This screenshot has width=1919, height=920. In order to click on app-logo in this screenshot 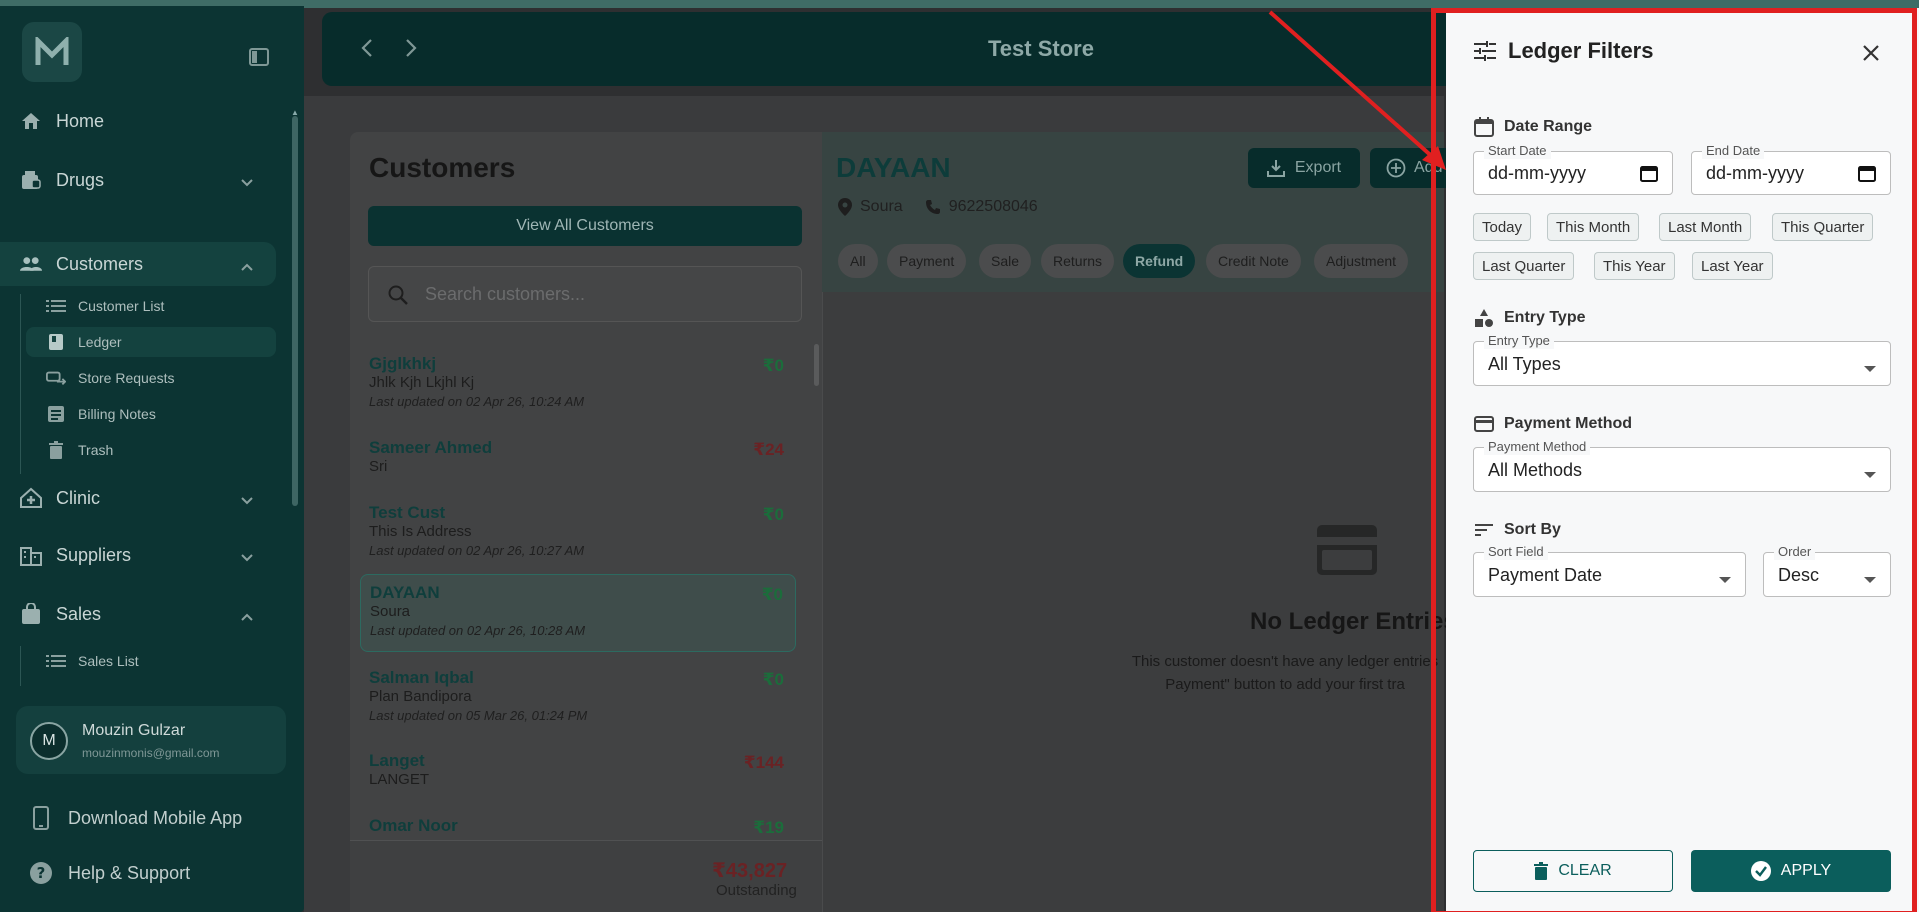, I will do `click(52, 52)`.